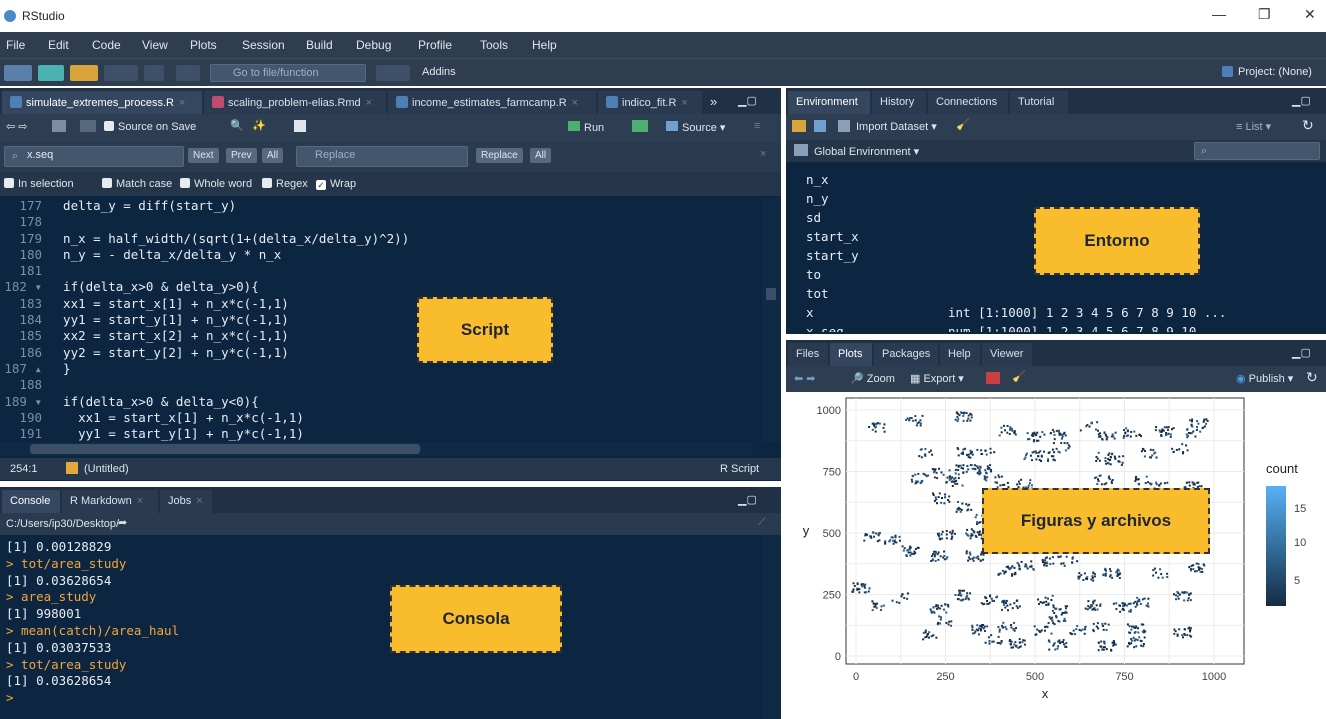 Image resolution: width=1326 pixels, height=719 pixels. What do you see at coordinates (1257, 151) in the screenshot?
I see `env-search-input: ⌕` at bounding box center [1257, 151].